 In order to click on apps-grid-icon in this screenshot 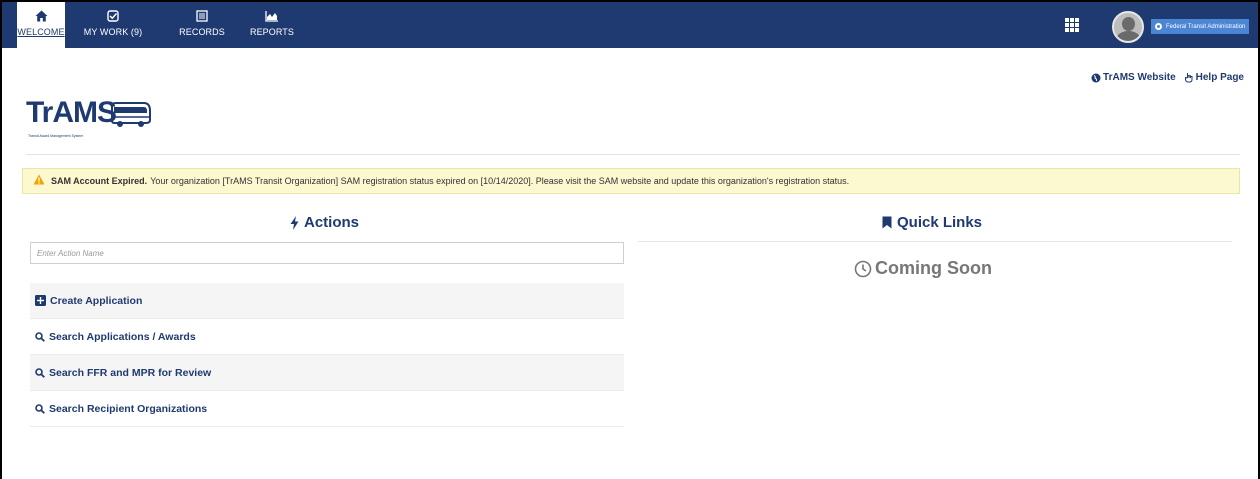, I will do `click(1072, 25)`.